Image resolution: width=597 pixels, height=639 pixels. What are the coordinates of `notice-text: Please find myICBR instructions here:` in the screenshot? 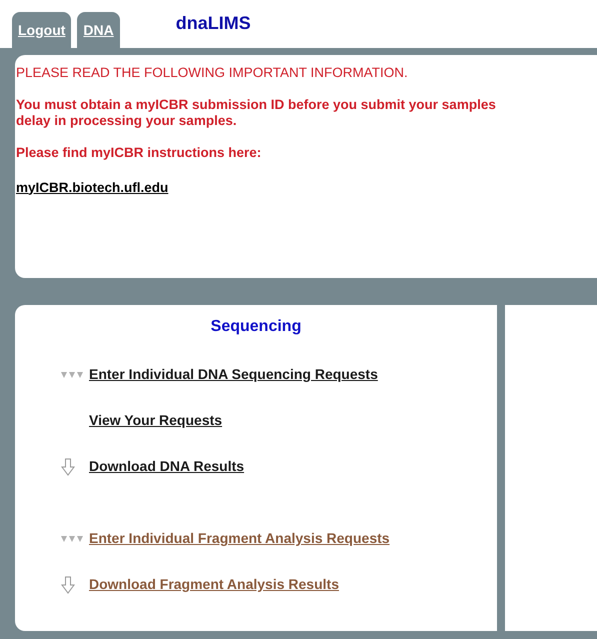 It's located at (139, 153).